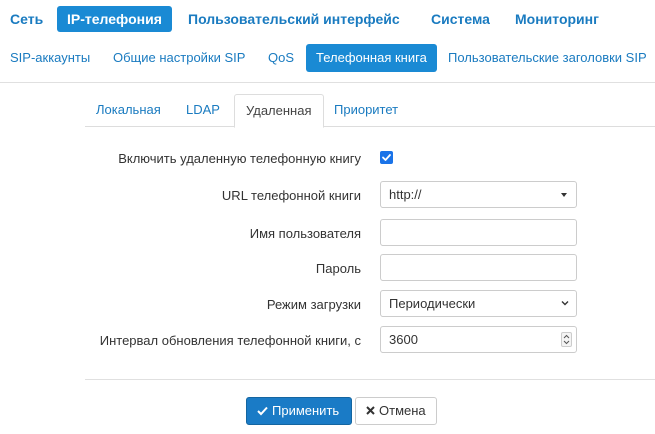 The width and height of the screenshot is (655, 434). What do you see at coordinates (281, 58) in the screenshot?
I see `sub-nav-item-qos: QoS` at bounding box center [281, 58].